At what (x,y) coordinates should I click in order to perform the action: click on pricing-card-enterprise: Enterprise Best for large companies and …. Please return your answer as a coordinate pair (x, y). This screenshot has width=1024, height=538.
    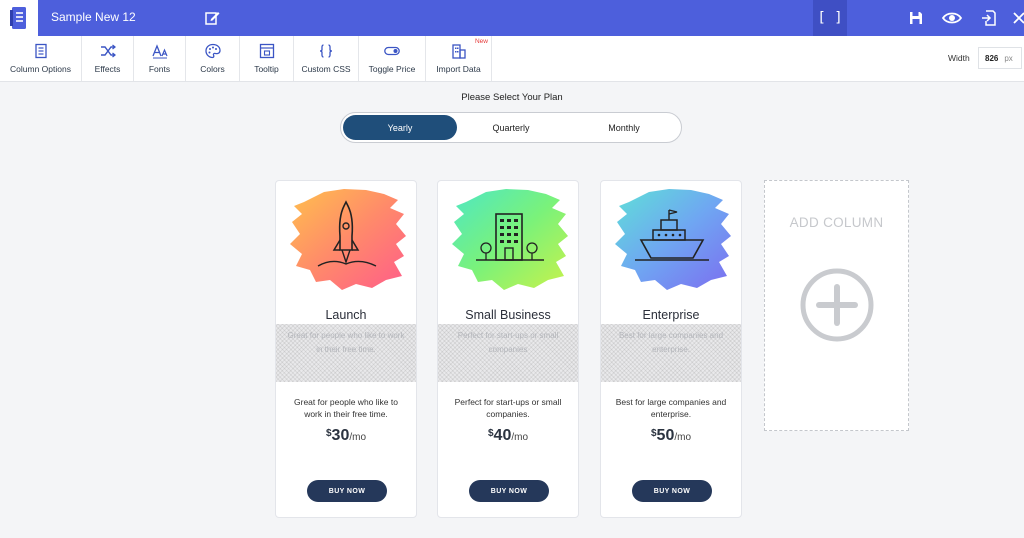
    Looking at the image, I should click on (671, 349).